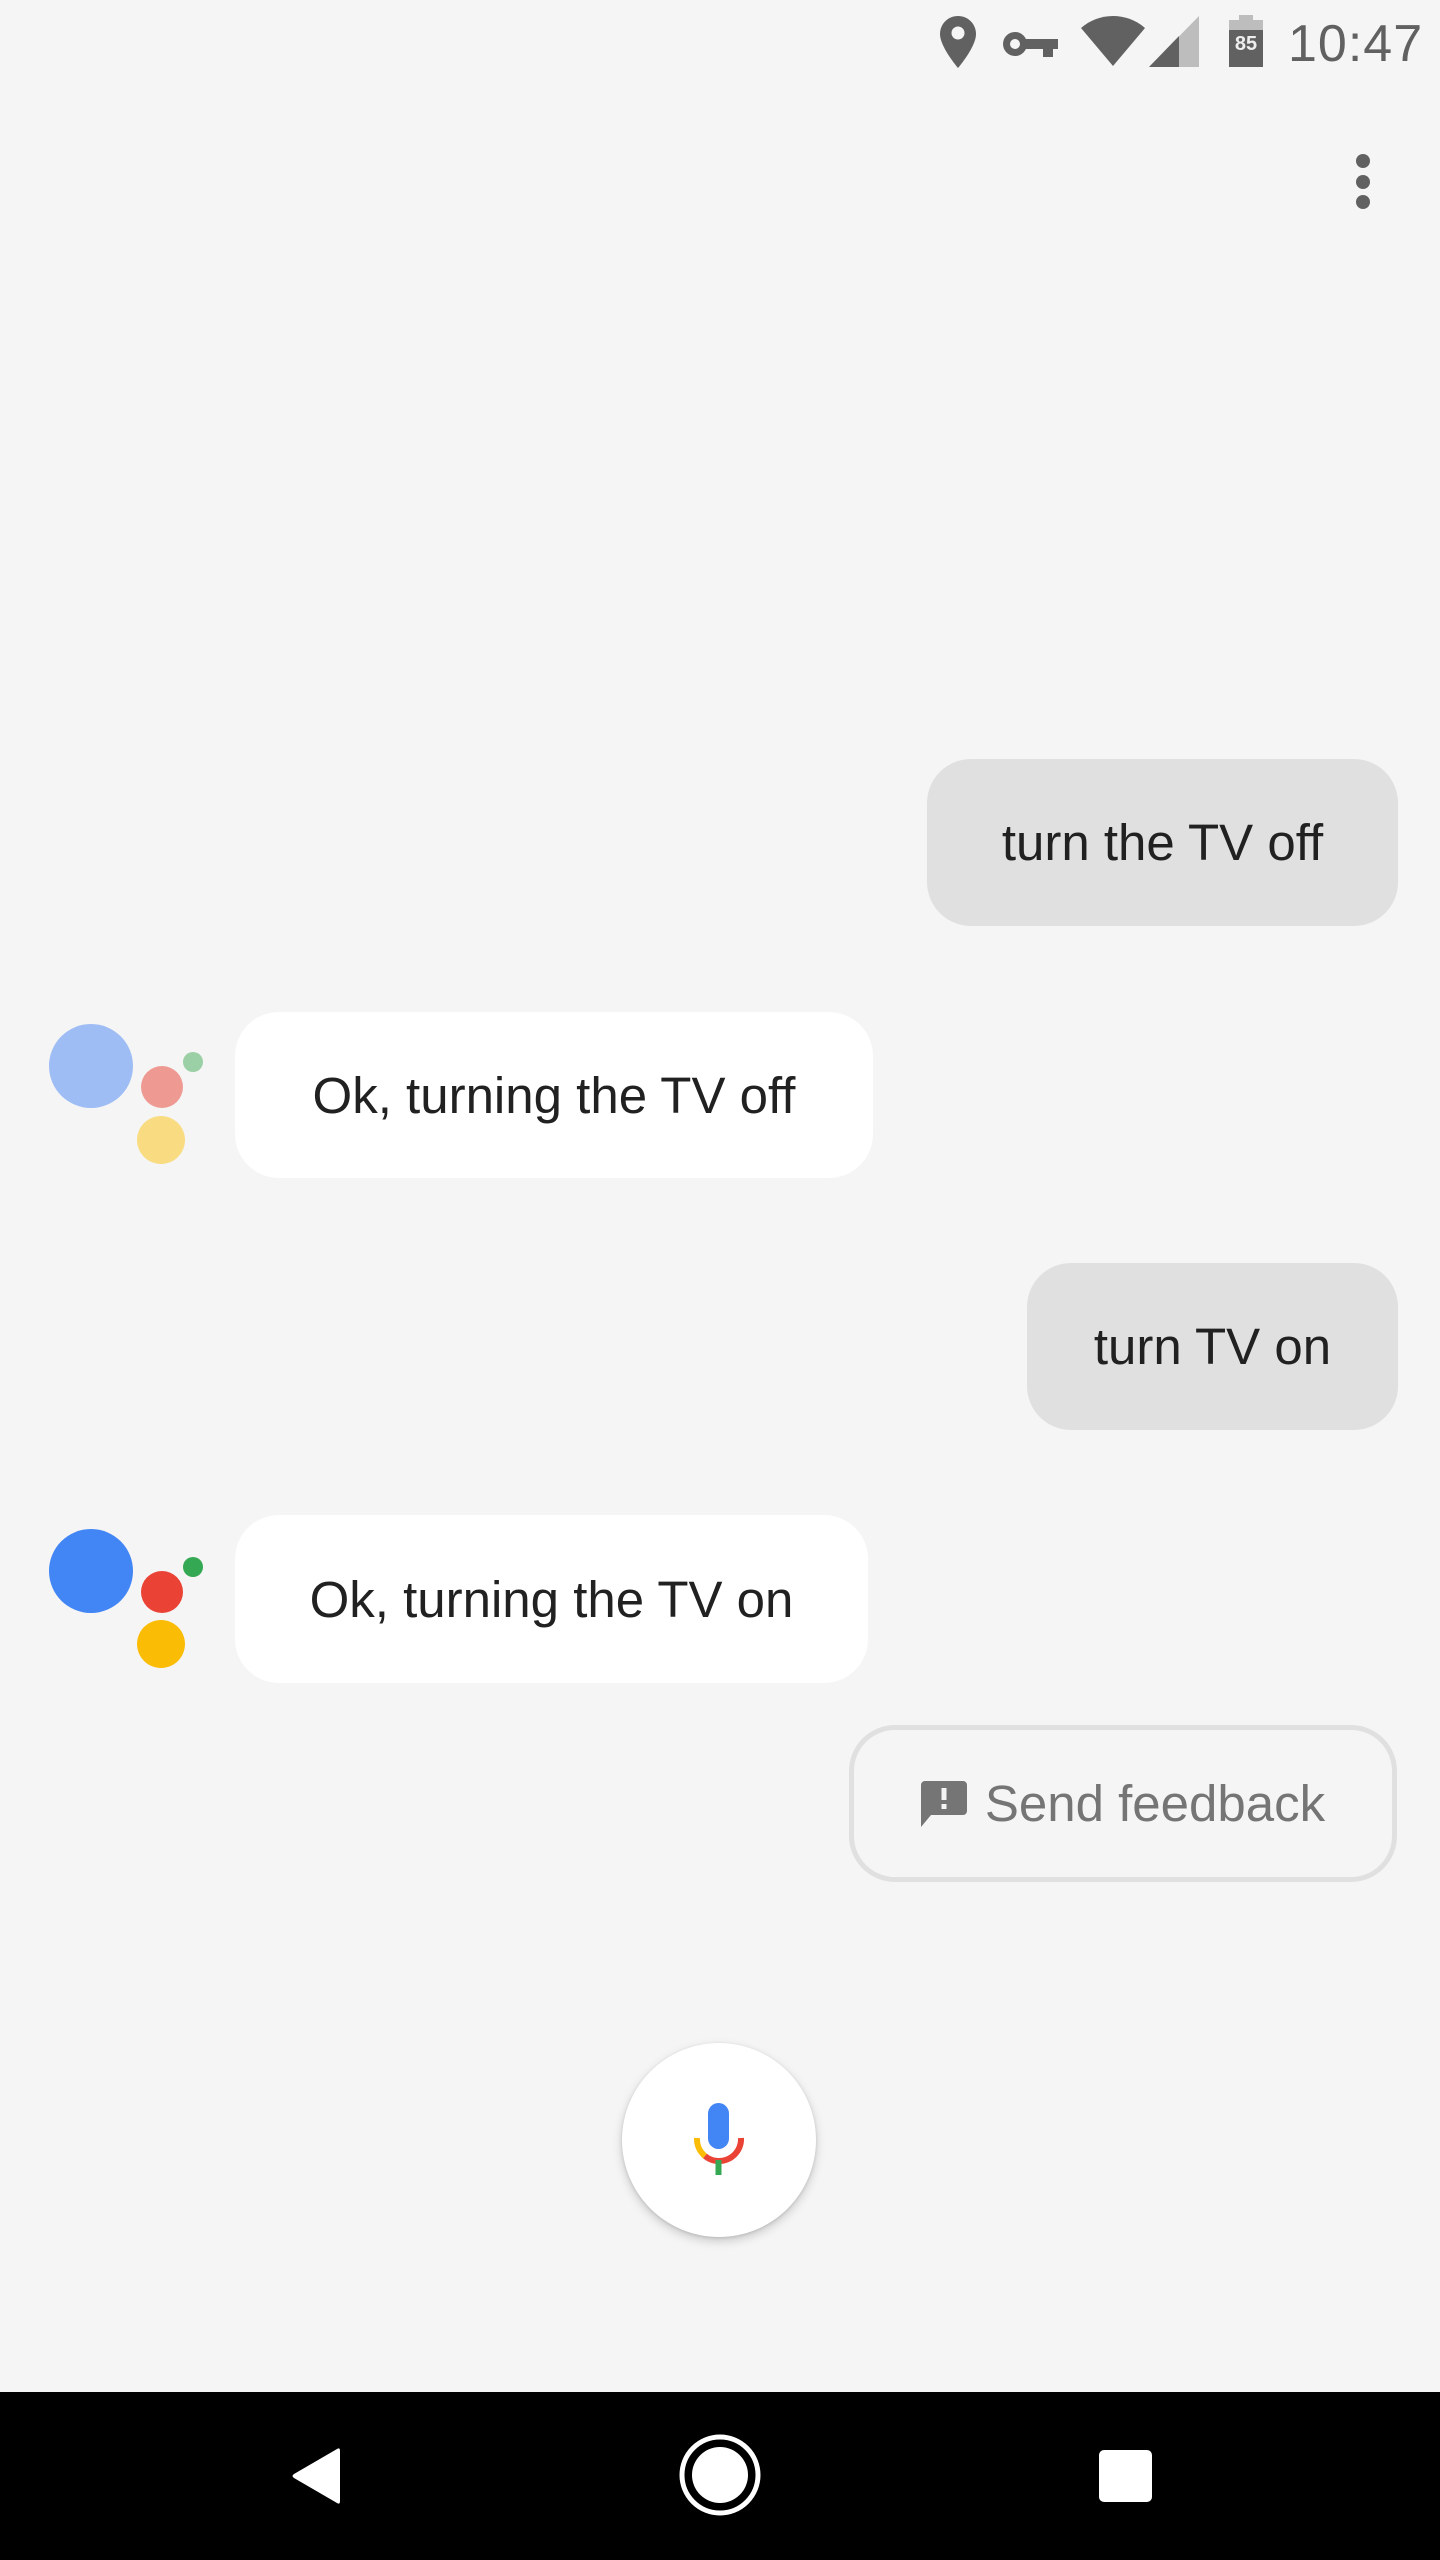  Describe the element at coordinates (1155, 1803) in the screenshot. I see `send-feedback-label: Send feedback` at that location.